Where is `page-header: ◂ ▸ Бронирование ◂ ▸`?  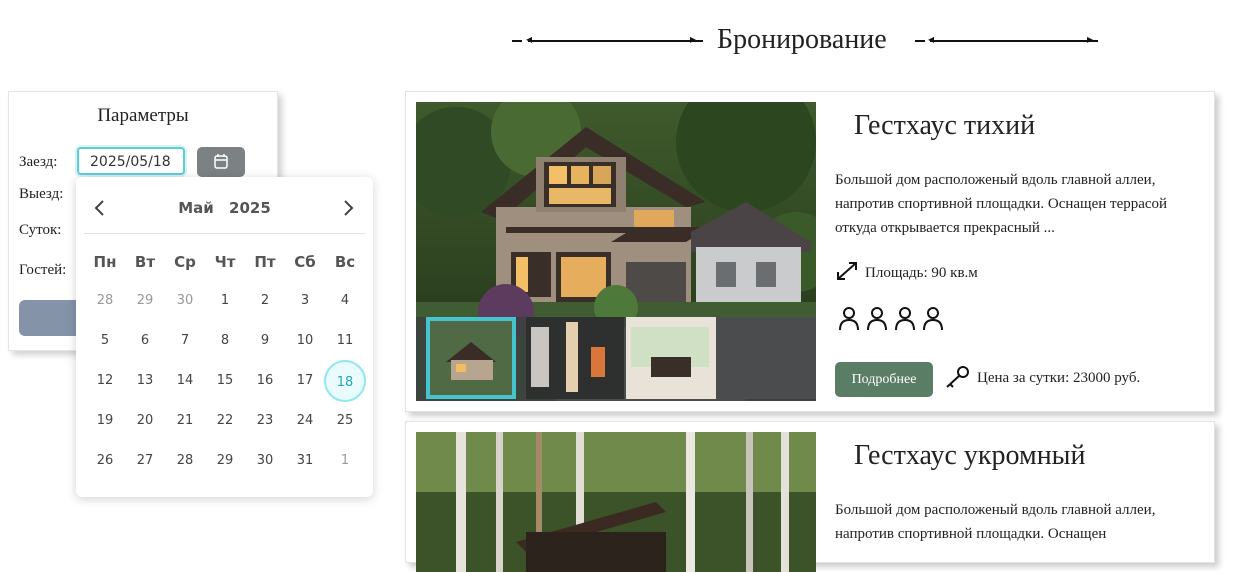 page-header: ◂ ▸ Бронирование ◂ ▸ is located at coordinates (812, 40).